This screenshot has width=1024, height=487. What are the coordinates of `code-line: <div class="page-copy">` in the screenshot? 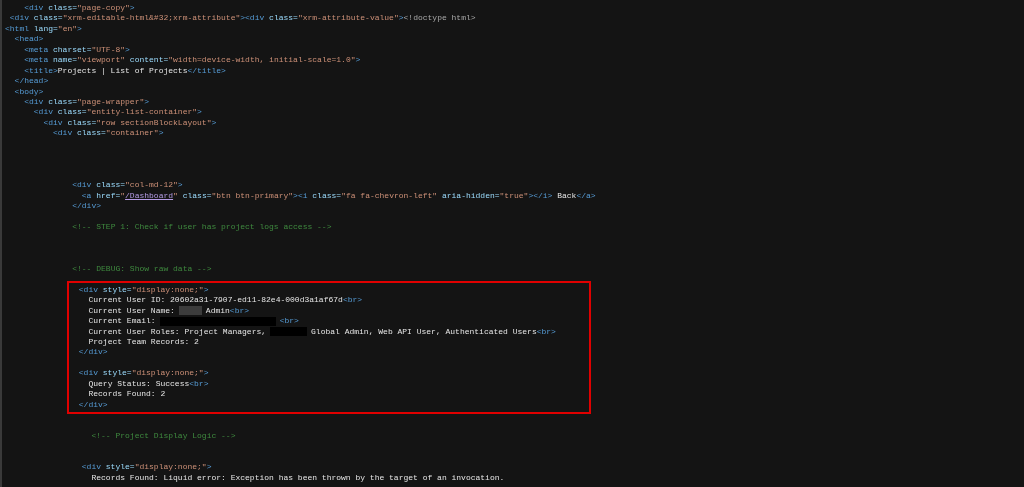 It's located at (79, 8).